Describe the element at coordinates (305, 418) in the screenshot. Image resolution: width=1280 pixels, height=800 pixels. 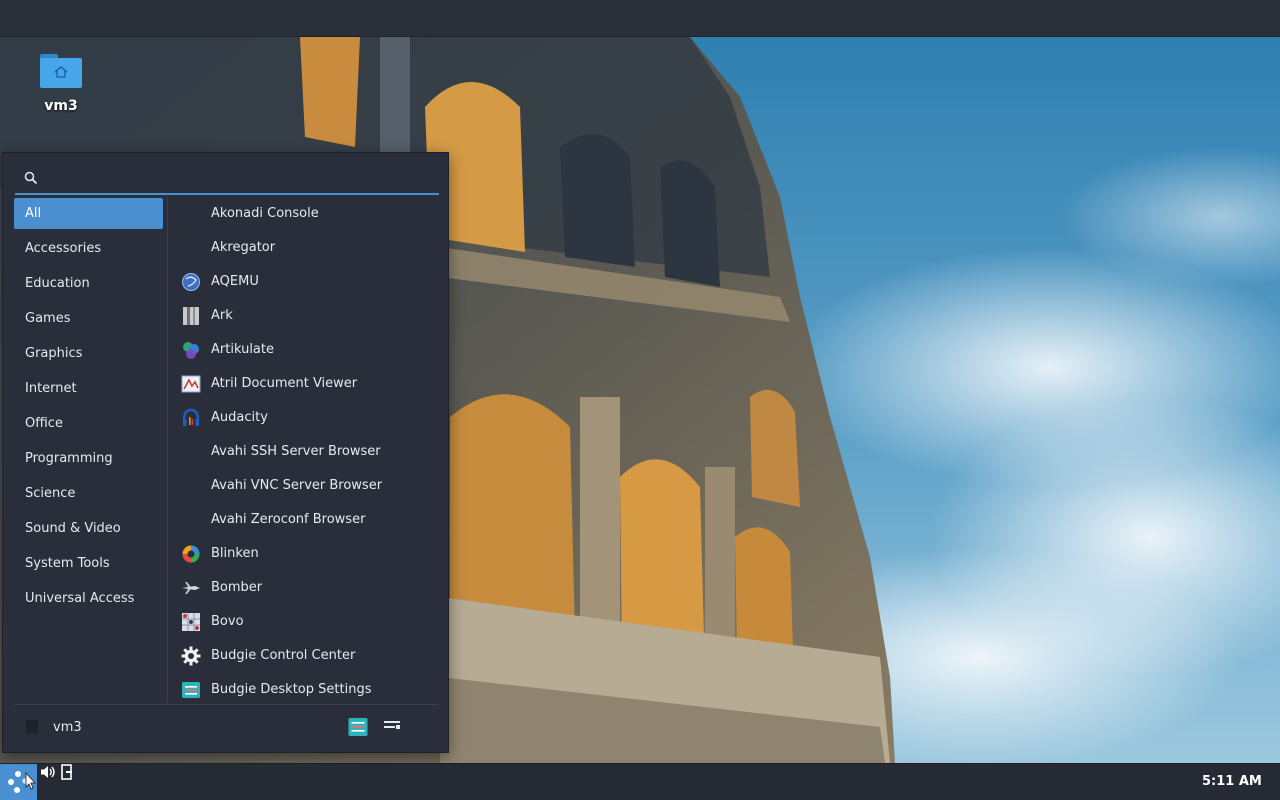
I see `app-item-audacity: Audacity` at that location.